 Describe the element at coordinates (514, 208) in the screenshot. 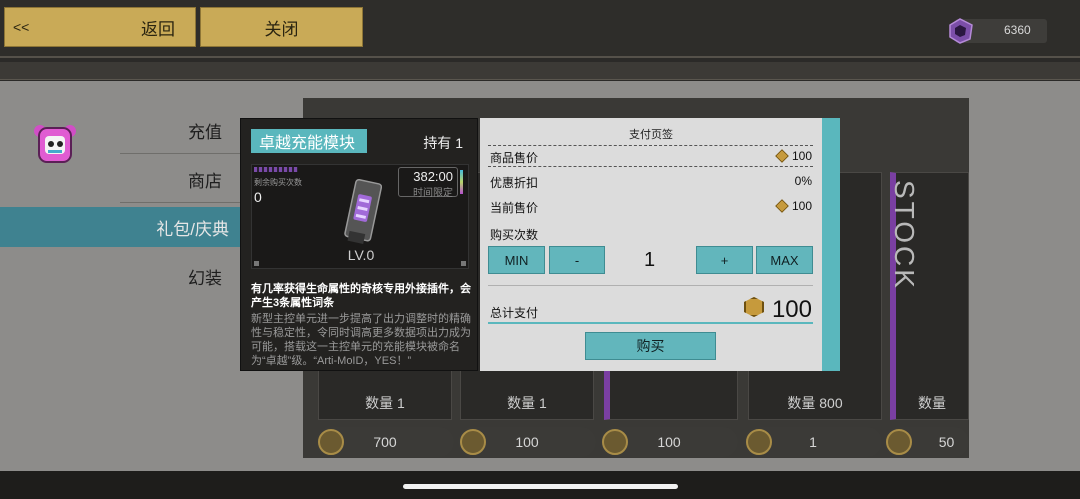

I see `current-price-label: 当前售价` at that location.